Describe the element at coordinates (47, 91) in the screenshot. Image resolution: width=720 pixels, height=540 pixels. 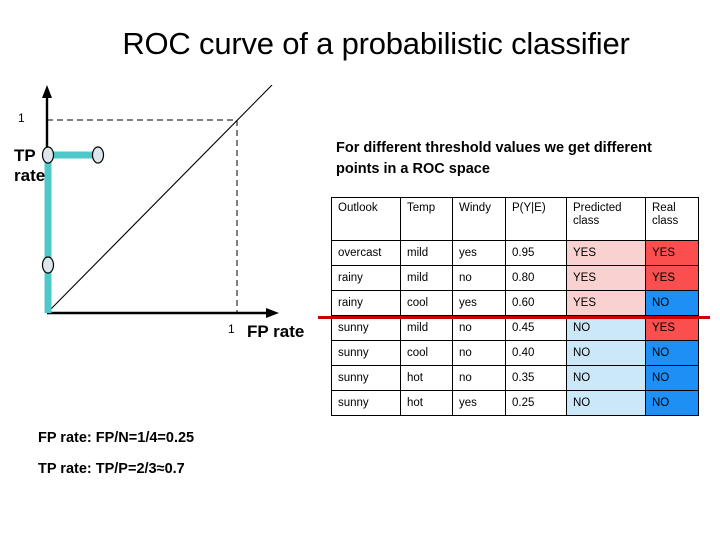
I see `y-axis-arrowhead` at that location.